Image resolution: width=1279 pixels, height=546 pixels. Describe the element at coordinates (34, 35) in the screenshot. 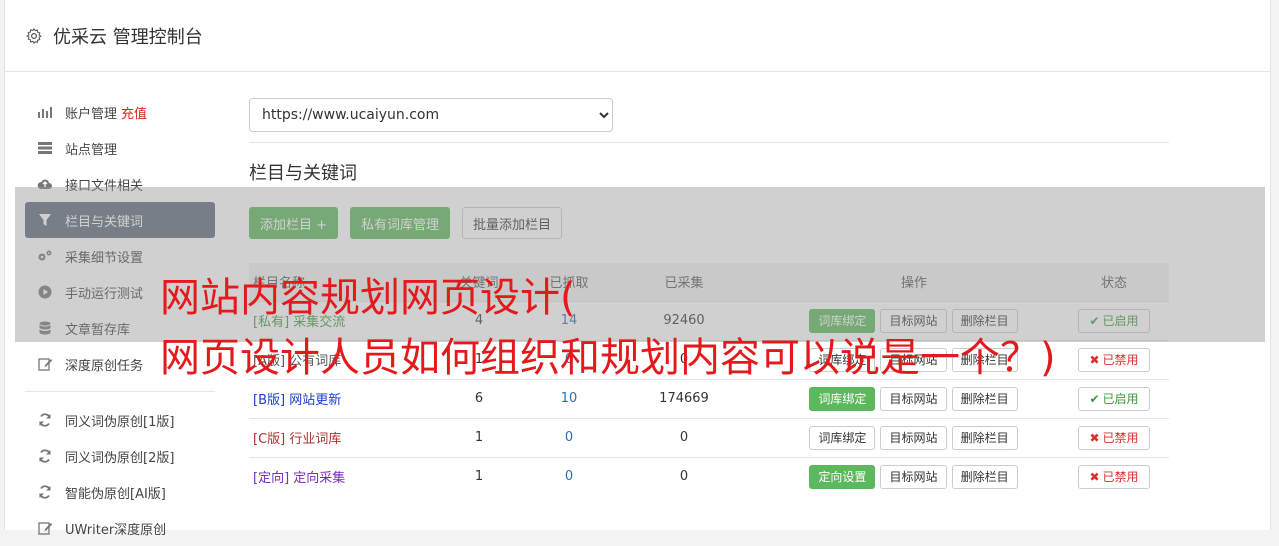

I see `gear-icon` at that location.